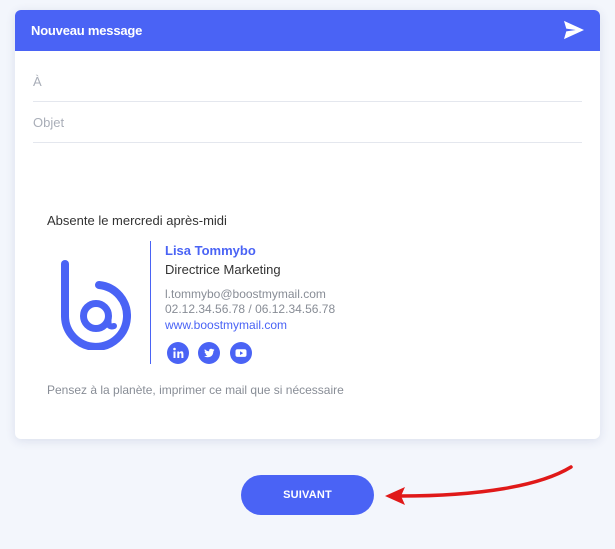  I want to click on signature-role: Directrice Marketing, so click(223, 269).